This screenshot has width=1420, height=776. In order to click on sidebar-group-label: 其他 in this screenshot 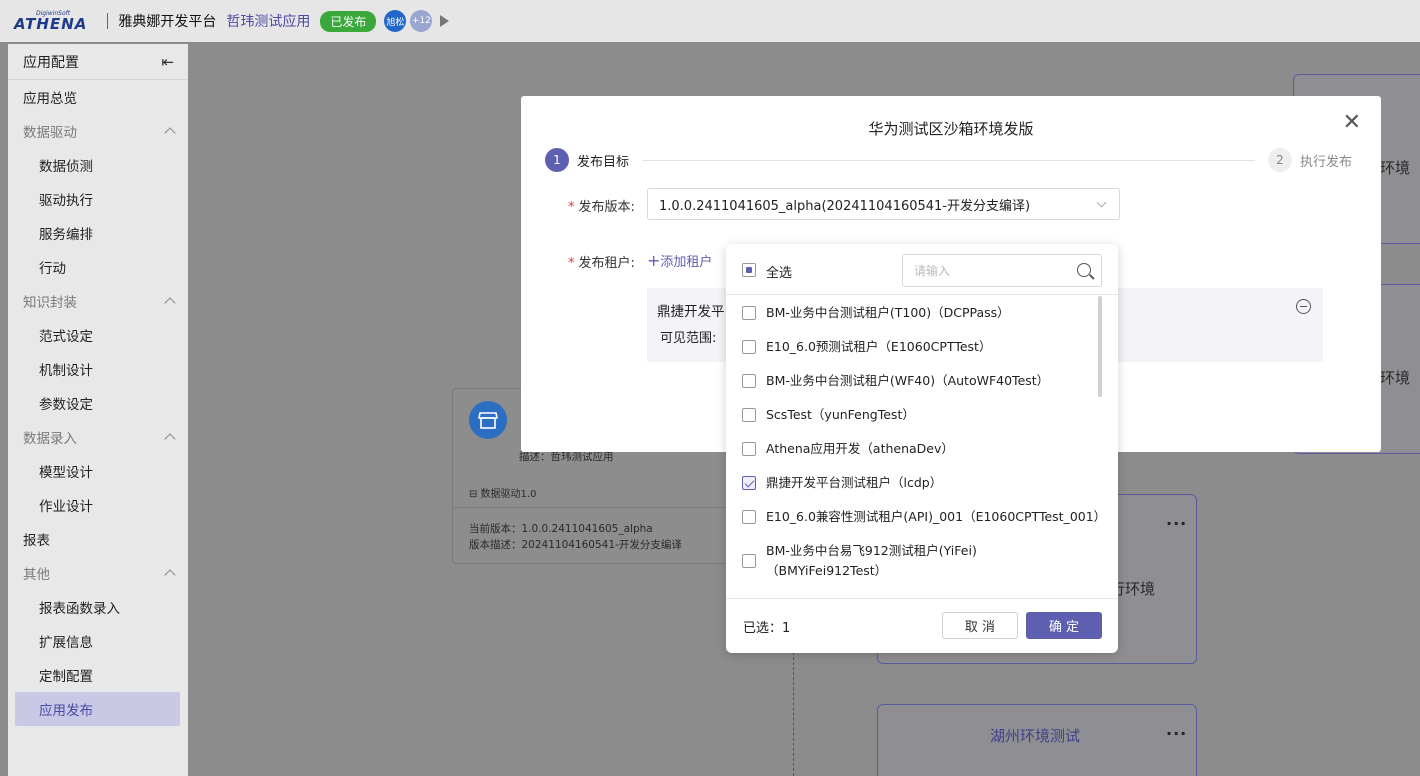, I will do `click(36, 575)`.